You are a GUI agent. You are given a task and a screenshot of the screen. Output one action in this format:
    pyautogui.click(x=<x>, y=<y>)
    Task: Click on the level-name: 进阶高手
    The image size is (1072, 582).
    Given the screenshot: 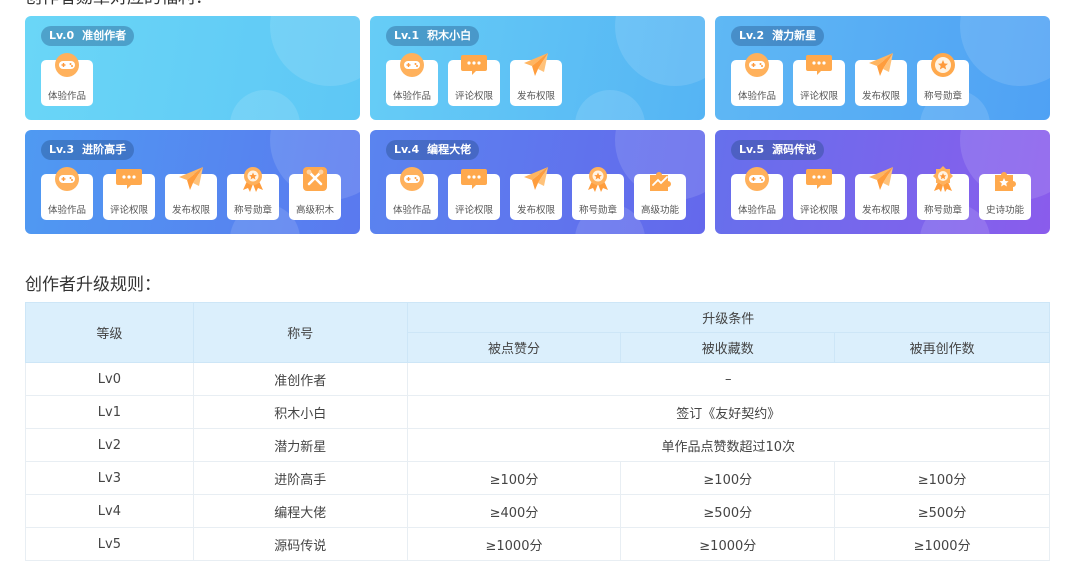 What is the action you would take?
    pyautogui.click(x=104, y=149)
    